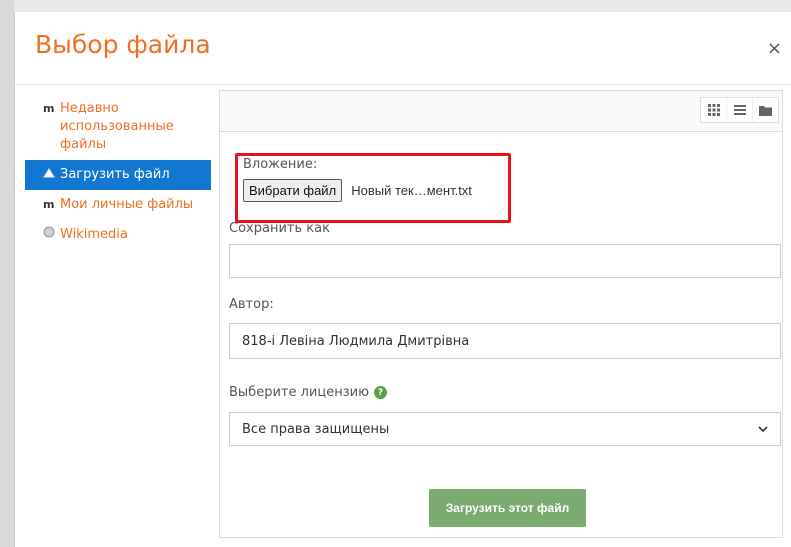 The height and width of the screenshot is (547, 791). I want to click on dialog-header: Выбор файла ×, so click(403, 48).